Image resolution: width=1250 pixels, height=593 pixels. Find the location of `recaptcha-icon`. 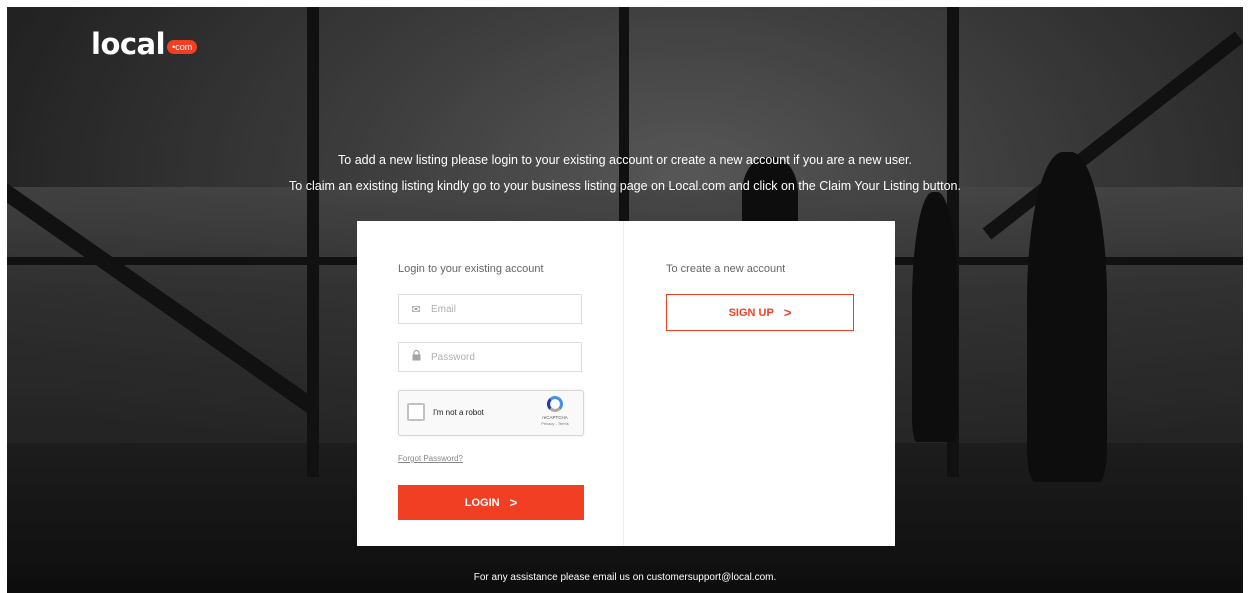

recaptcha-icon is located at coordinates (555, 404).